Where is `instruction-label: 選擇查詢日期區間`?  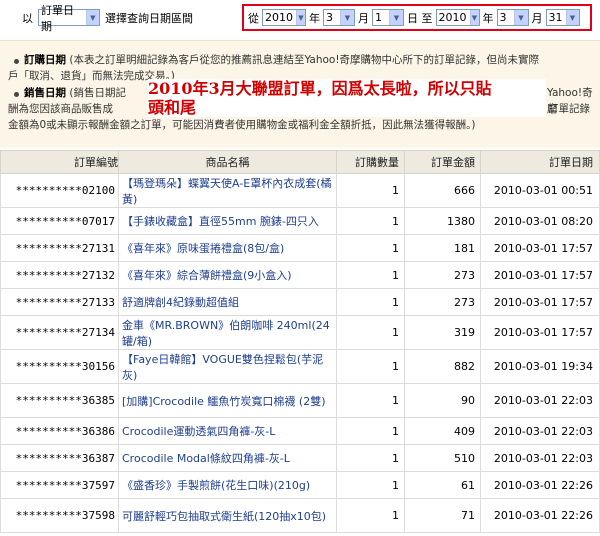
instruction-label: 選擇查詢日期區間 is located at coordinates (149, 18).